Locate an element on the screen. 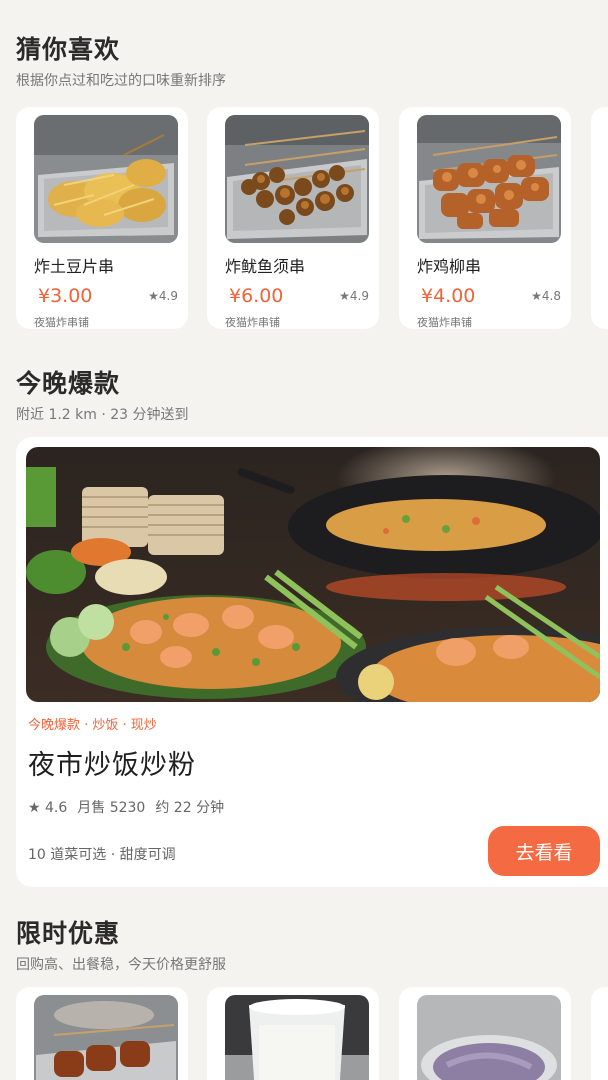  product-card: 炸土豆片串 ¥3.00 ★4.9 夜猫炸串铺 is located at coordinates (102, 218).